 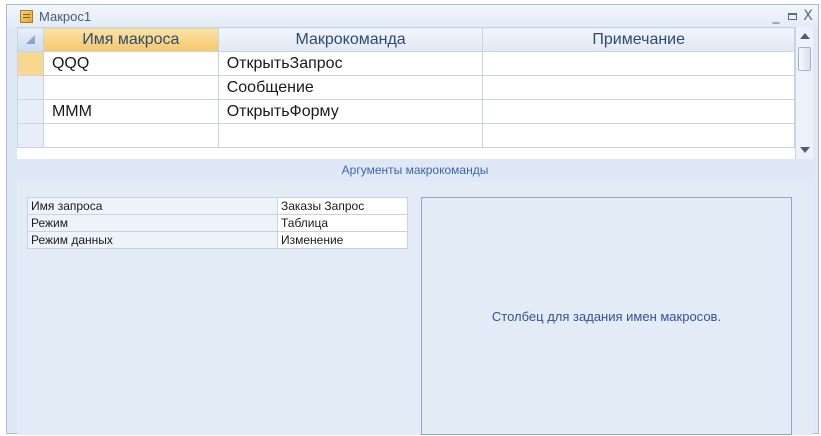 I want to click on help-text: Столбец для задания имен макросов., so click(x=606, y=316).